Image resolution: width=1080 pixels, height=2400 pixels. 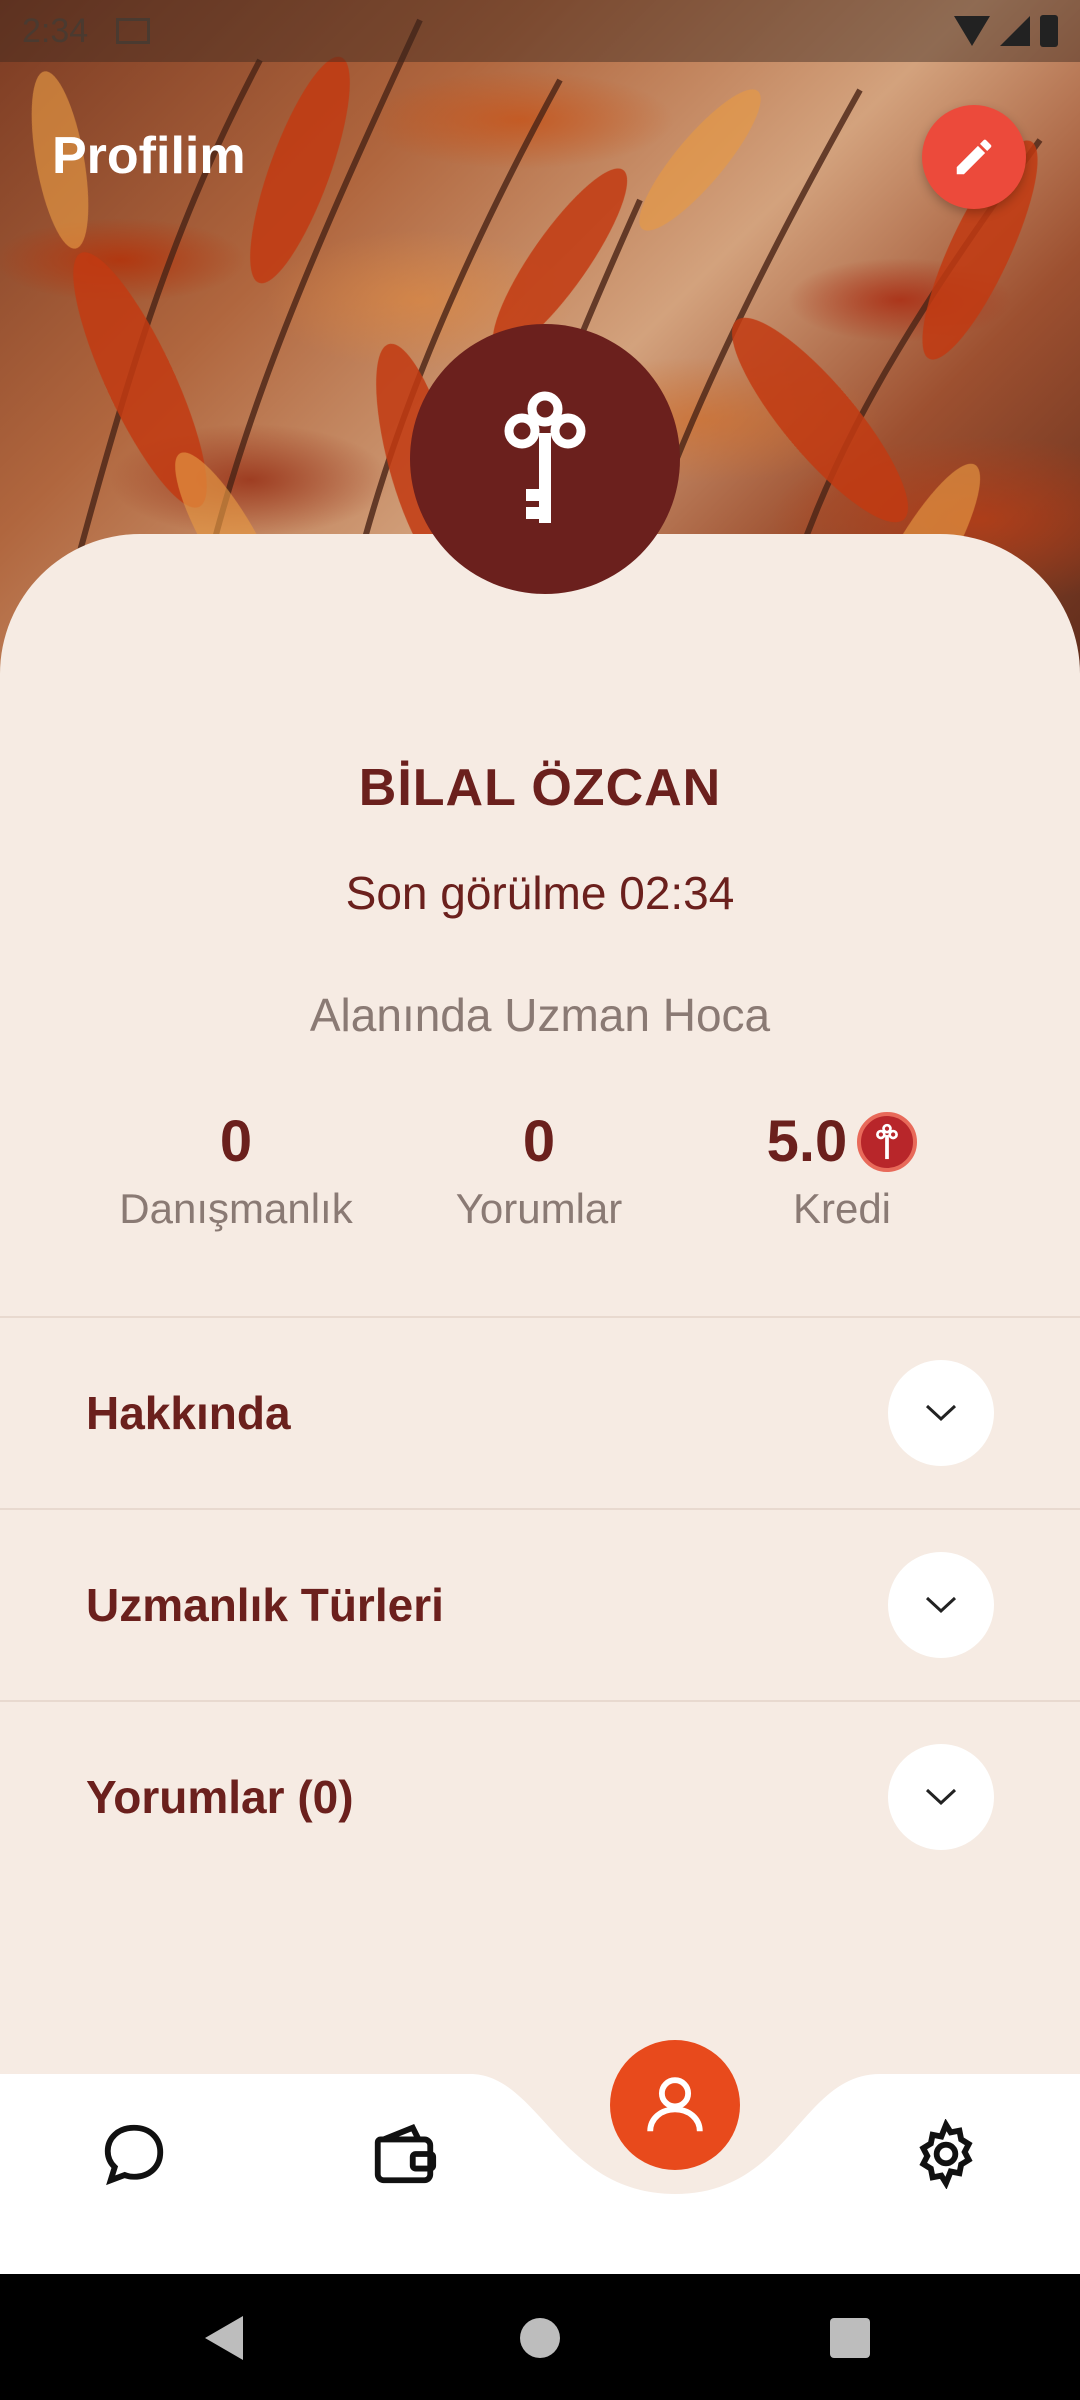 What do you see at coordinates (1049, 31) in the screenshot?
I see `battery-icon` at bounding box center [1049, 31].